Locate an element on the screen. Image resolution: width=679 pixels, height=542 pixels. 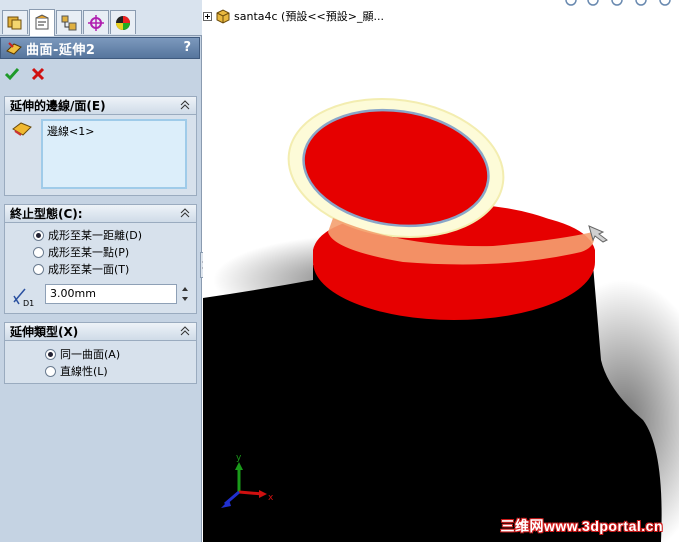
tab-feature-manager is located at coordinates (15, 22).